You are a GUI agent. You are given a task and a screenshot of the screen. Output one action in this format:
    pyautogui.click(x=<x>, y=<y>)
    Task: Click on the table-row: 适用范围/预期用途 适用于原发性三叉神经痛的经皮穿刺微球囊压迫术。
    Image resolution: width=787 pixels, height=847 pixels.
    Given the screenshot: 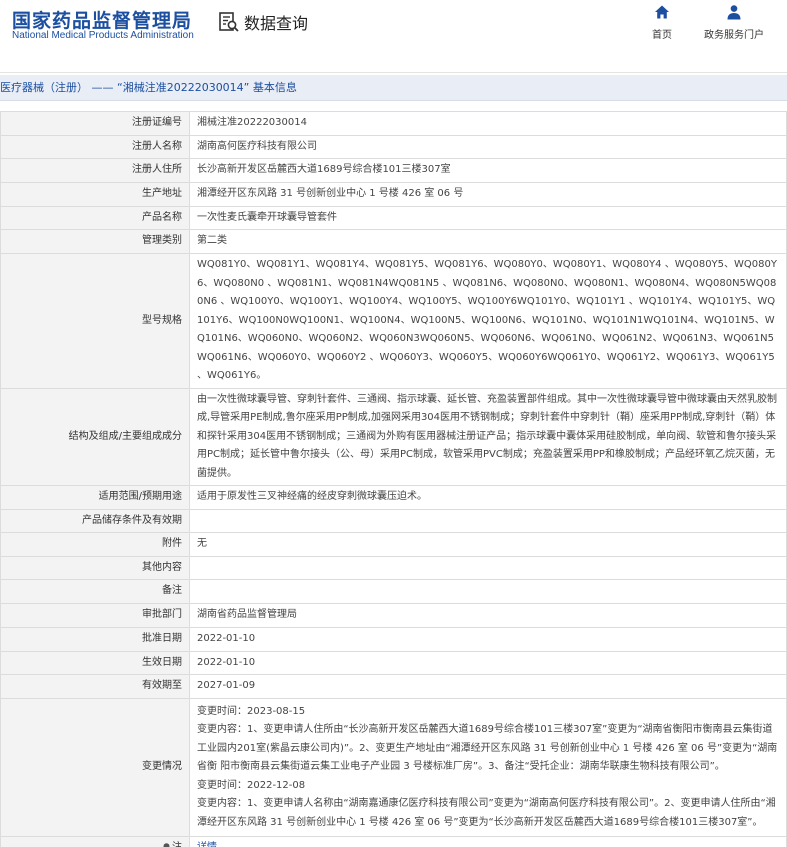 What is the action you would take?
    pyautogui.click(x=393, y=497)
    